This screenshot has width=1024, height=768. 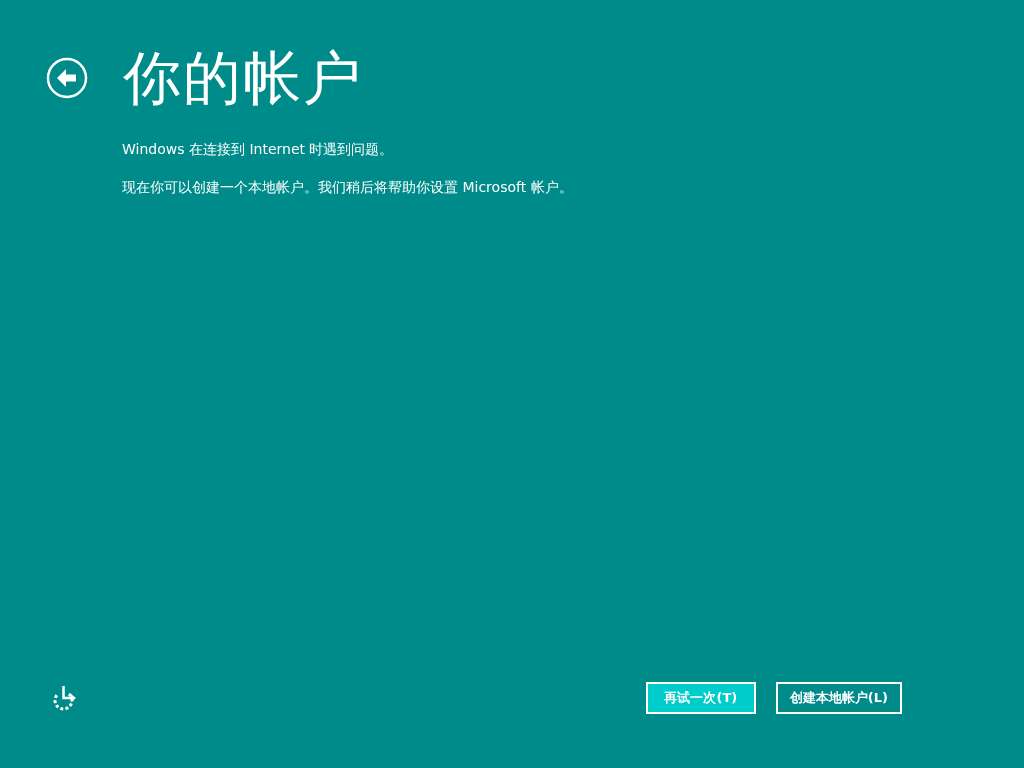 What do you see at coordinates (243, 78) in the screenshot?
I see `page-title: 你的帐户` at bounding box center [243, 78].